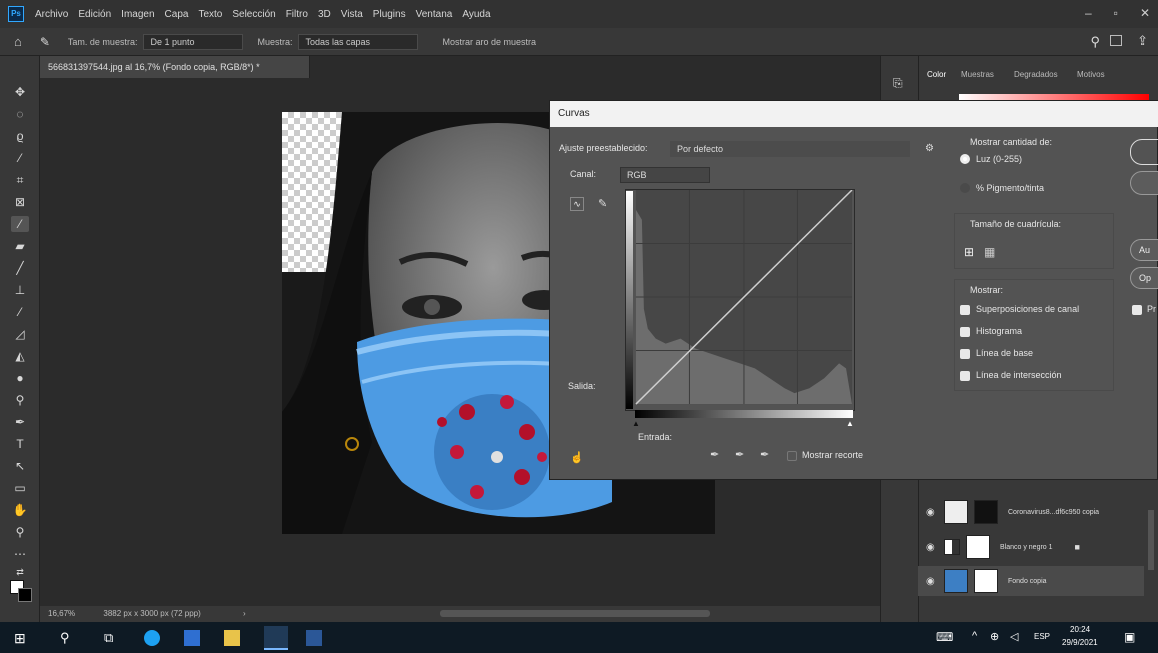  What do you see at coordinates (1145, 13) in the screenshot?
I see `close-icon: ✕` at bounding box center [1145, 13].